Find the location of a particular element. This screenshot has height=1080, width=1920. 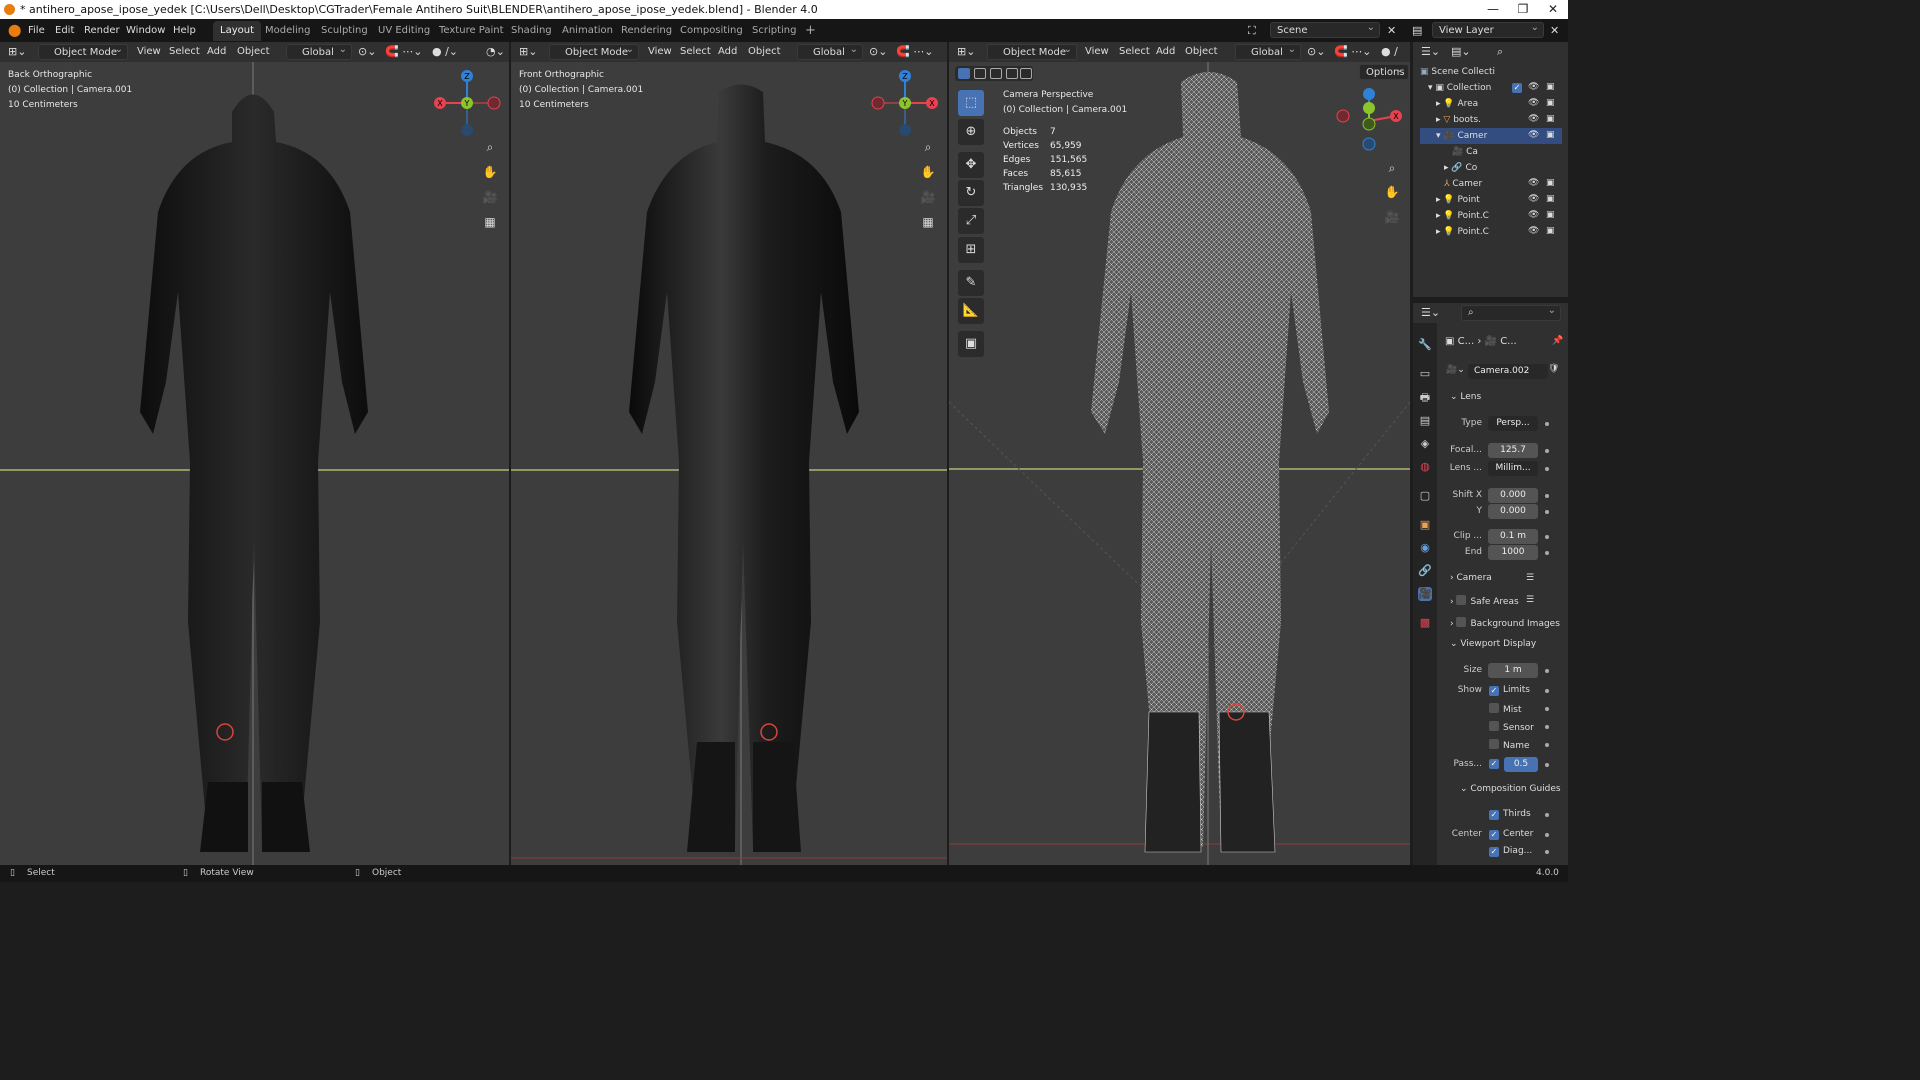

select-subtract-icon is located at coordinates (996, 73).